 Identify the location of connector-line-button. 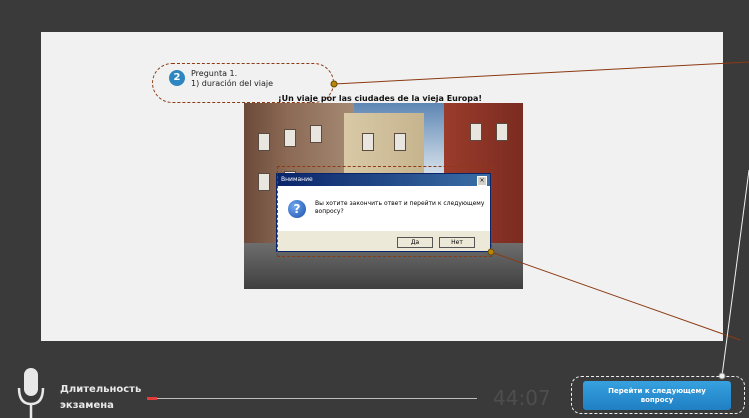
(735, 273).